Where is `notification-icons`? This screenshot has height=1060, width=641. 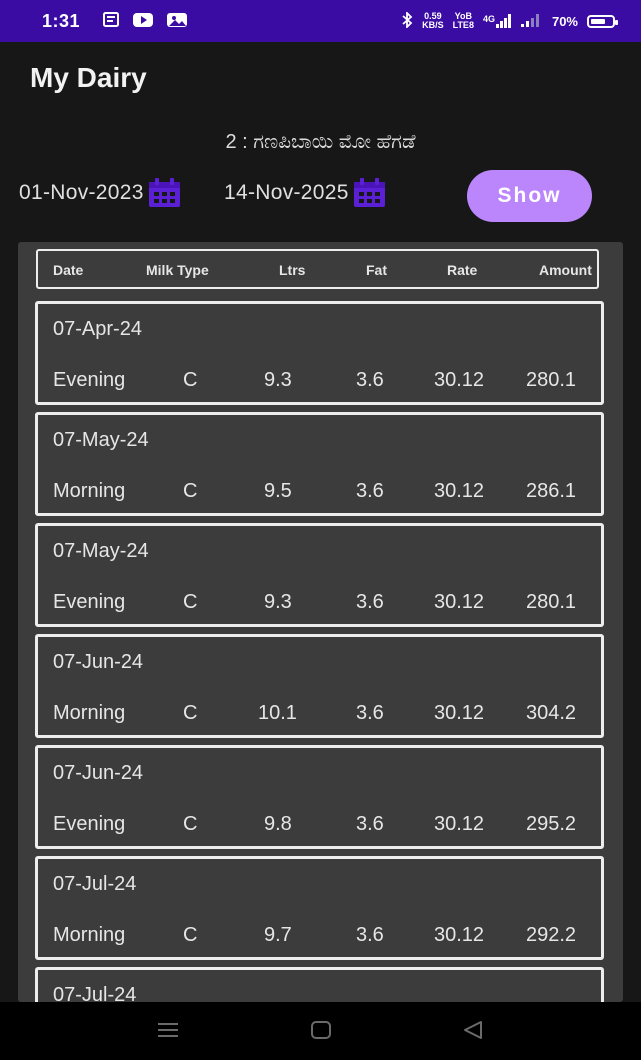
notification-icons is located at coordinates (145, 21).